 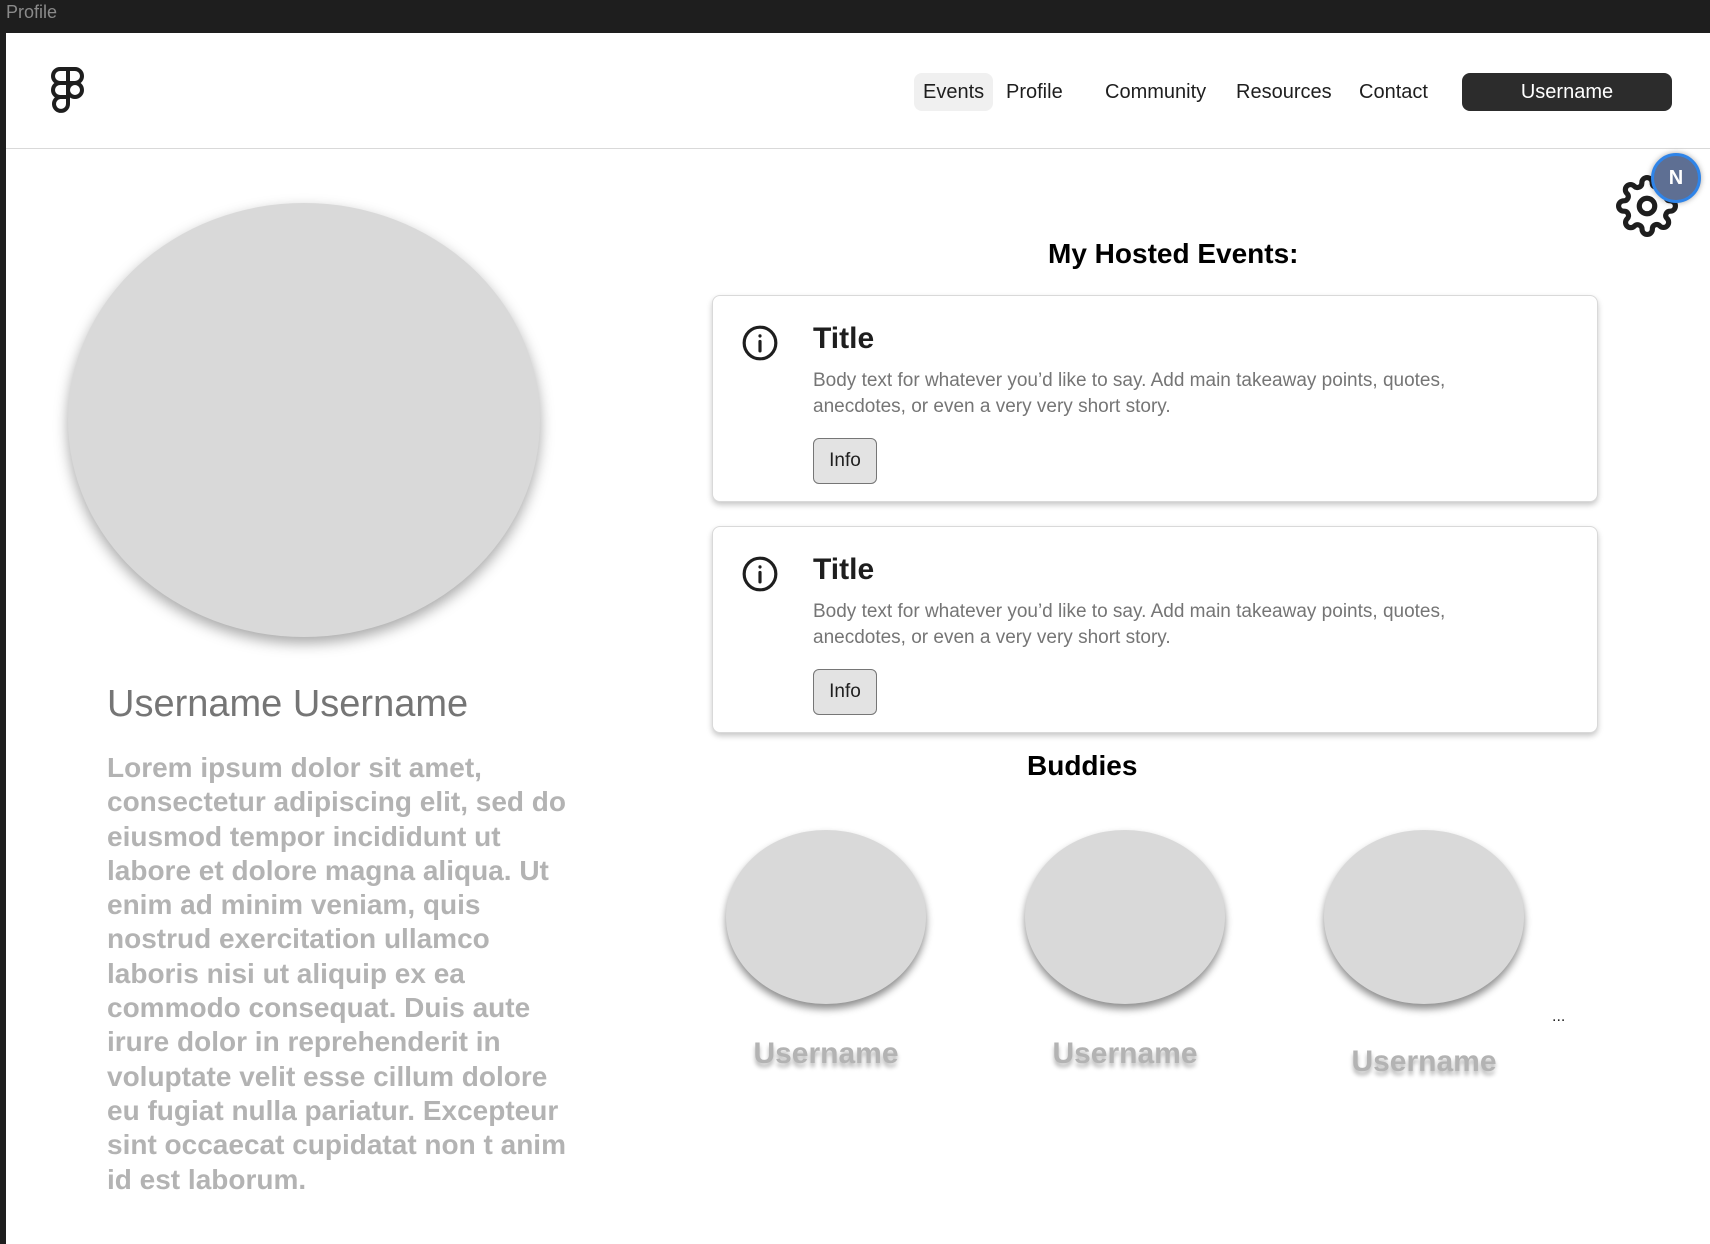 What do you see at coordinates (1155, 92) in the screenshot?
I see `nav-link-community: Community` at bounding box center [1155, 92].